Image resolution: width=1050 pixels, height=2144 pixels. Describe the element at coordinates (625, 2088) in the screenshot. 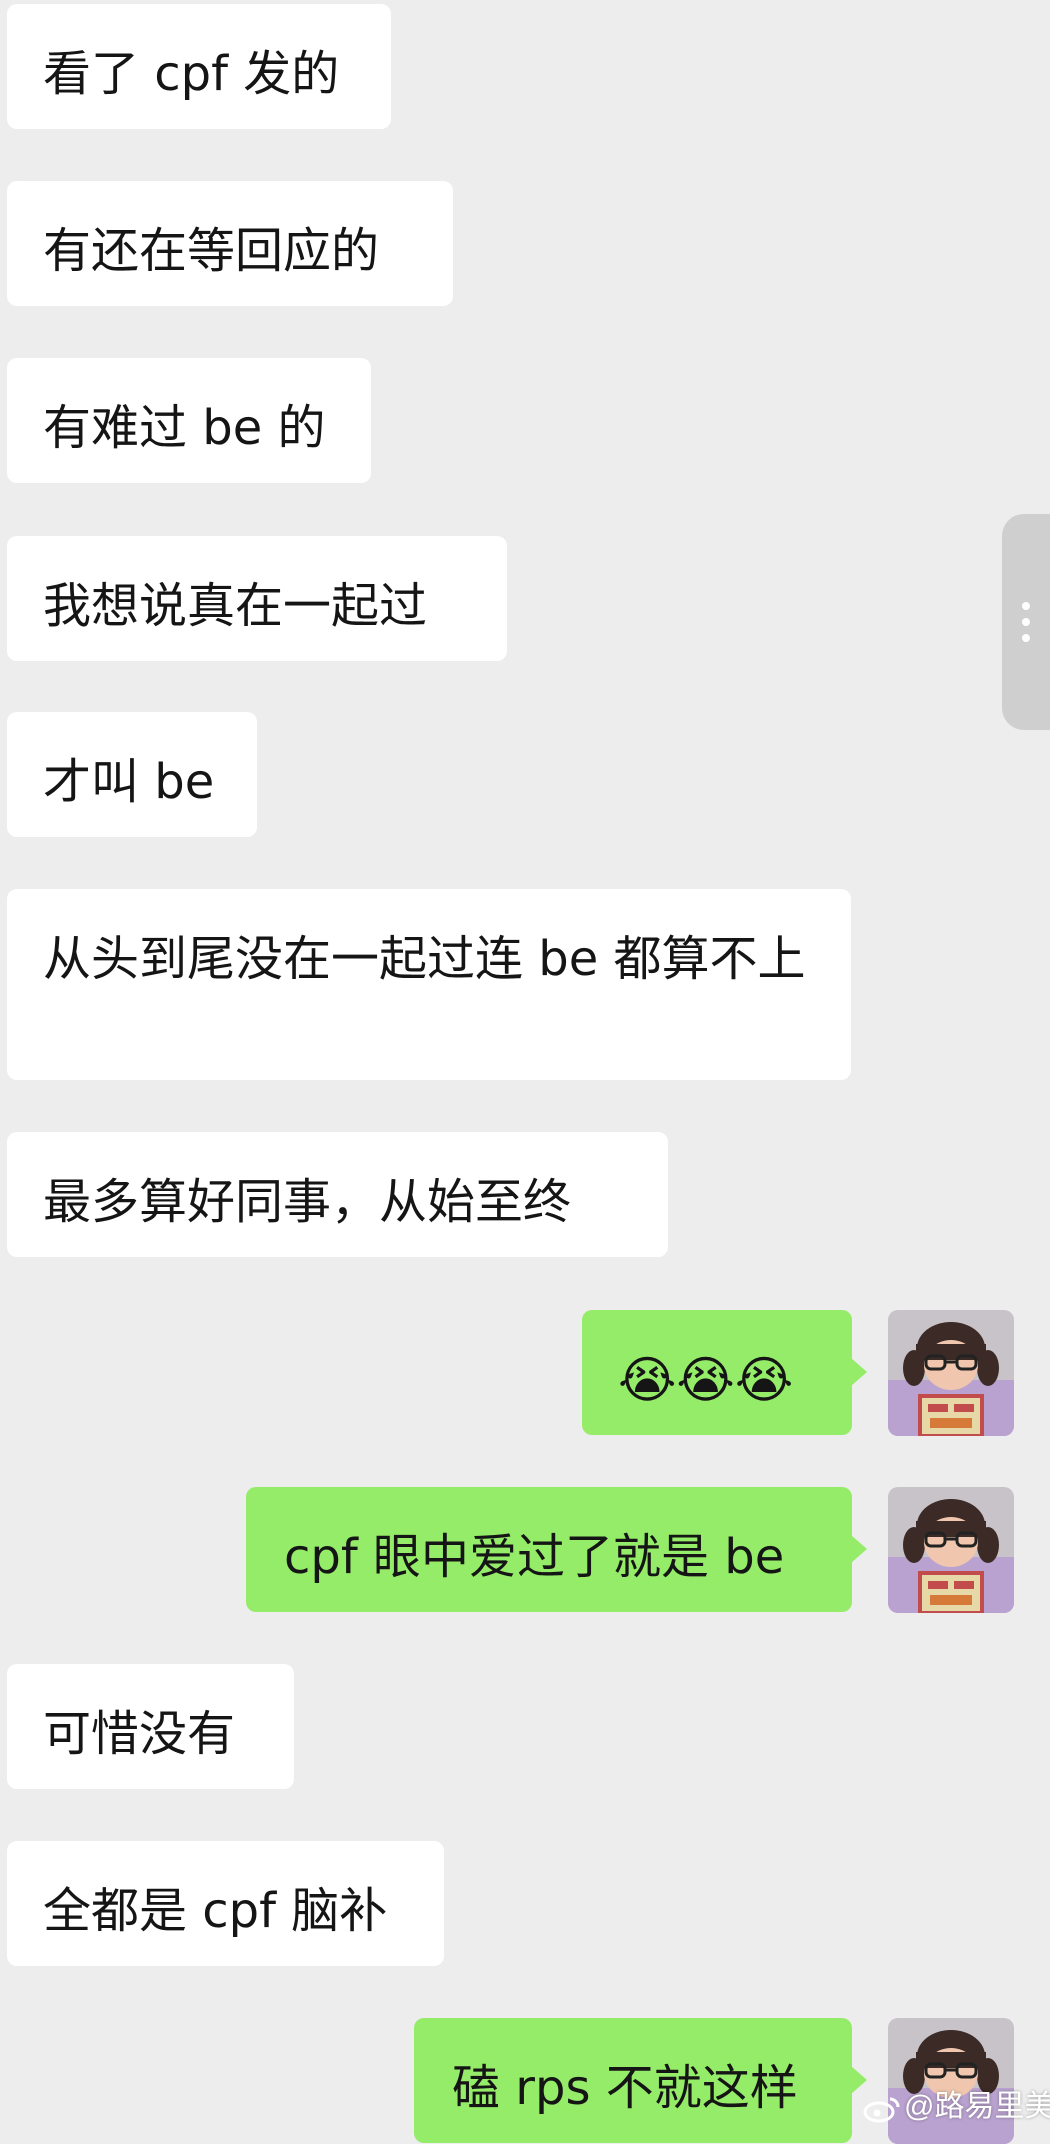

I see `message-text: 磕 rps 不就这样` at that location.